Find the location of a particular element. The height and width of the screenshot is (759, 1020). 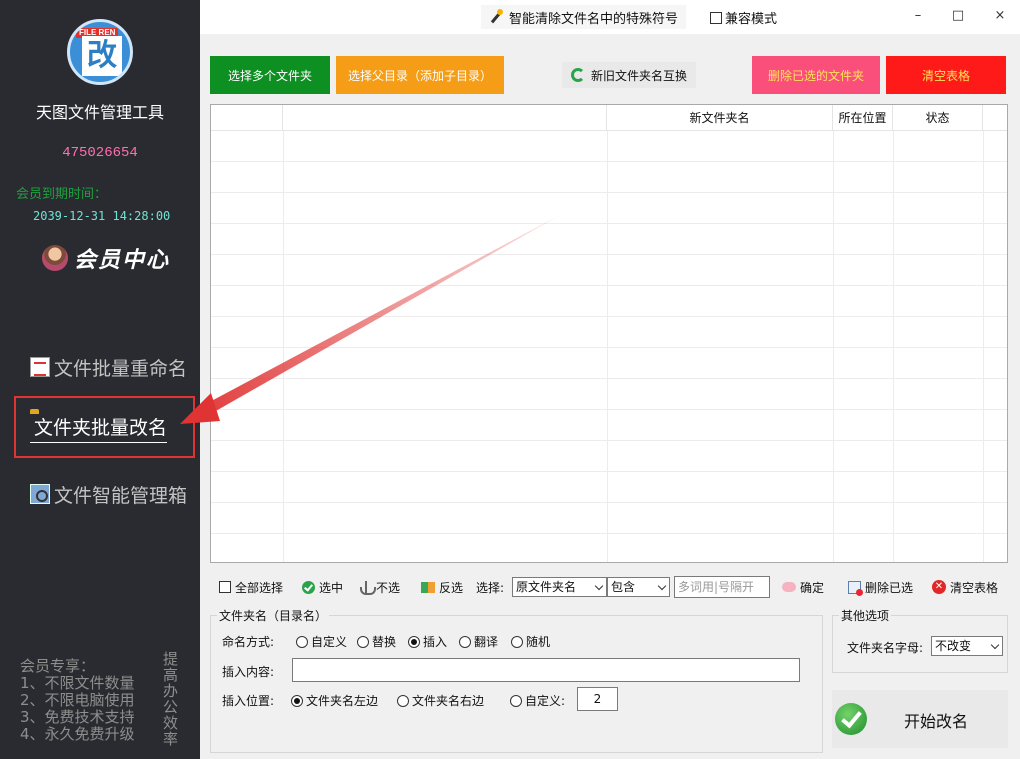

clear-table-label: 清空表格 is located at coordinates (974, 587).